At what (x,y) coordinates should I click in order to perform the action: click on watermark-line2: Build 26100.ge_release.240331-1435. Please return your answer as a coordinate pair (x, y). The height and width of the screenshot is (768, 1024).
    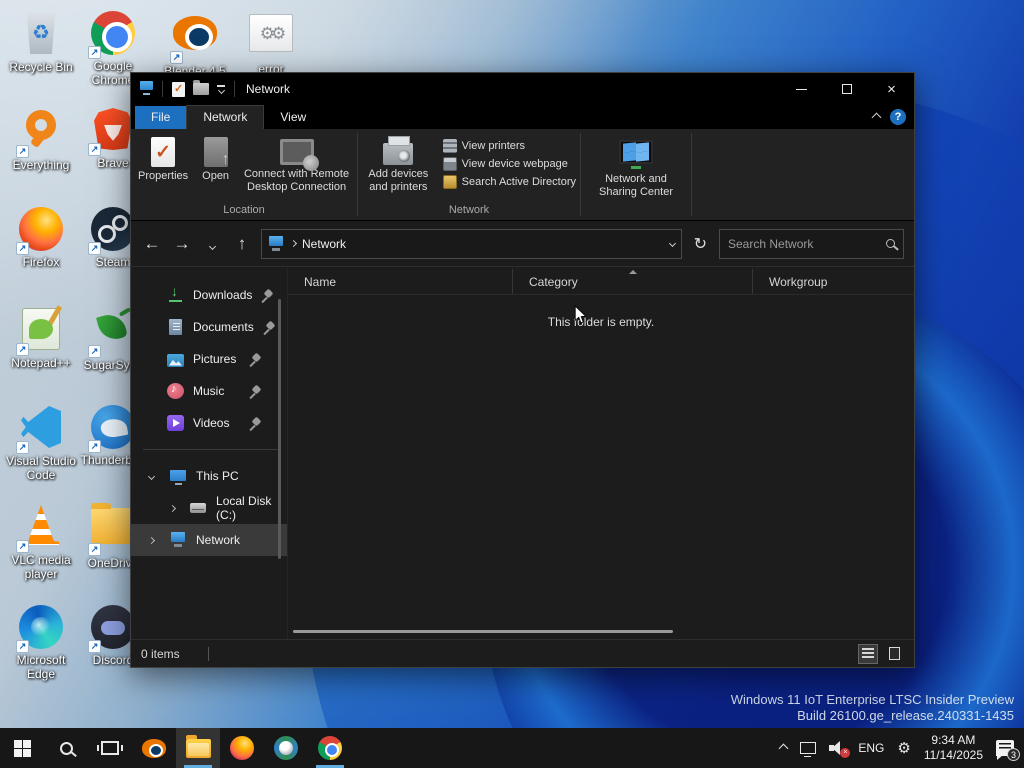
    Looking at the image, I should click on (905, 715).